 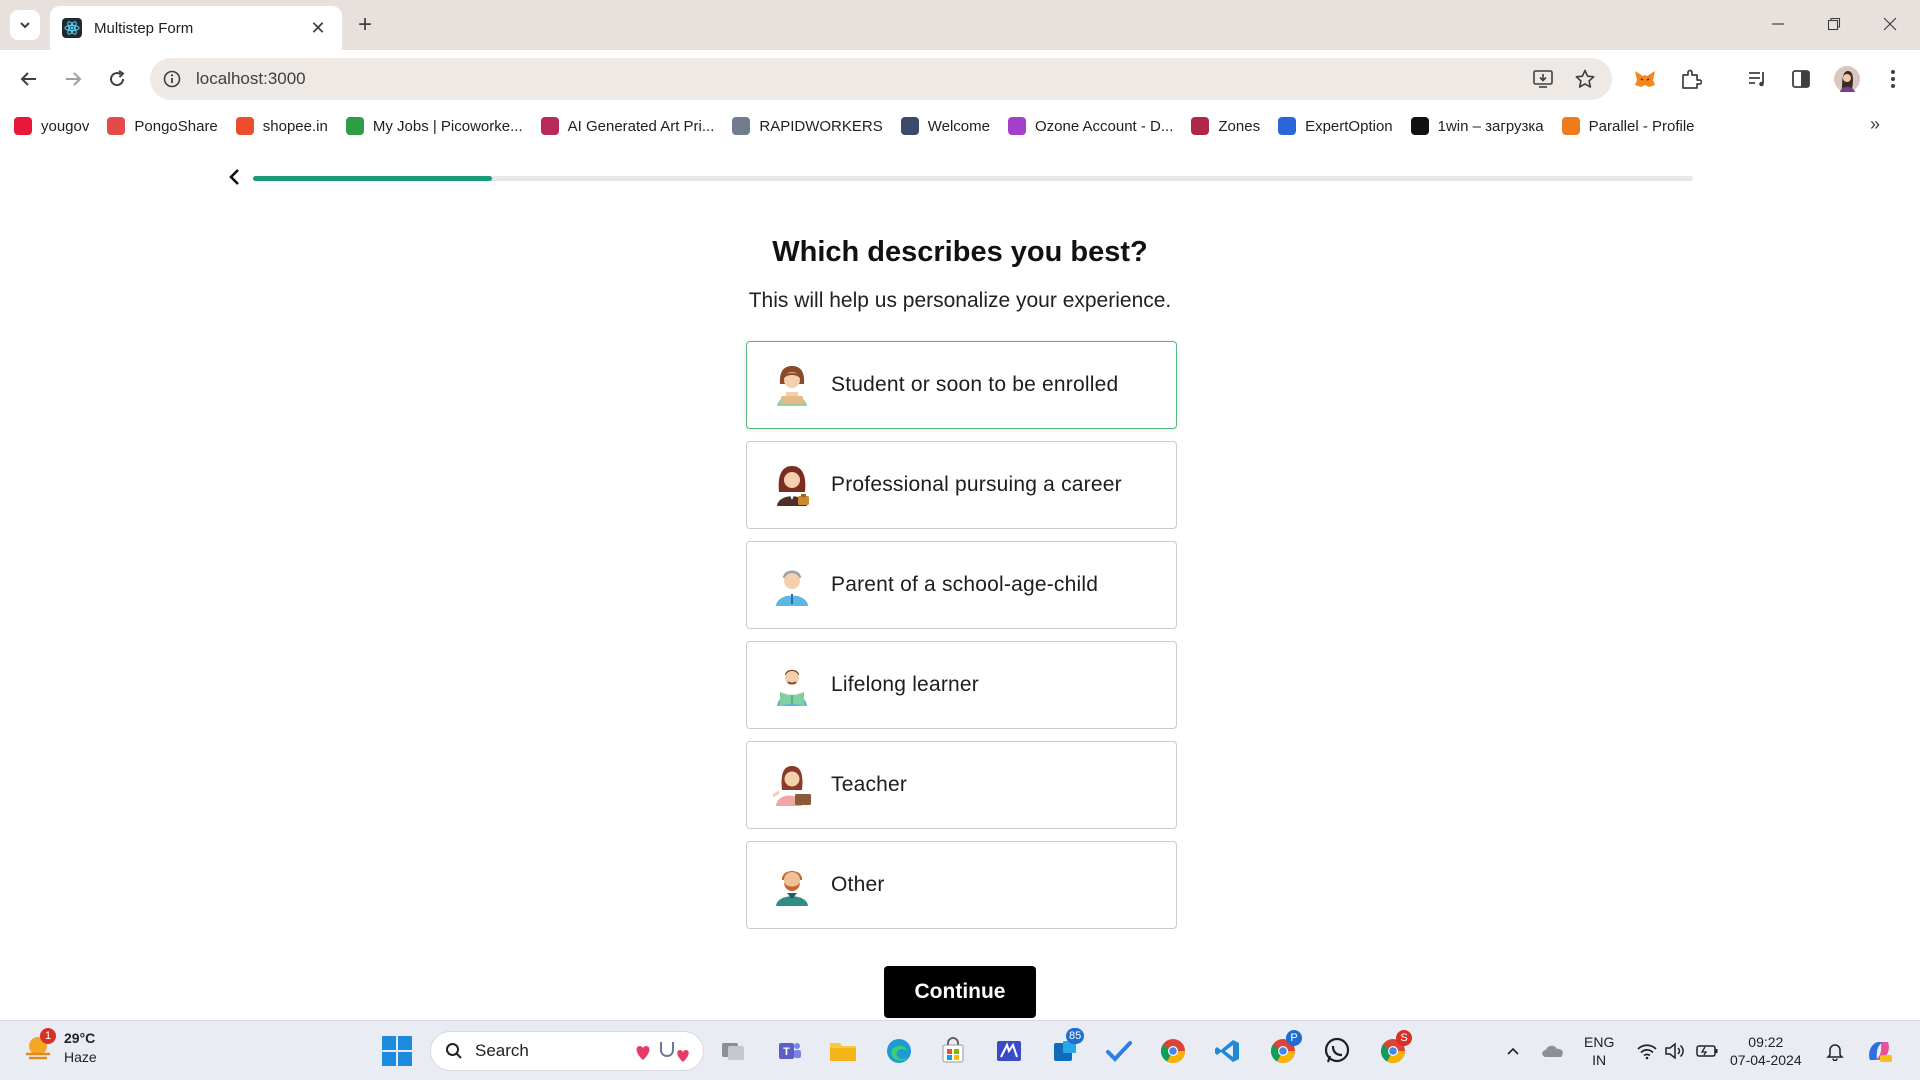 What do you see at coordinates (1757, 79) in the screenshot?
I see `media-control-icon` at bounding box center [1757, 79].